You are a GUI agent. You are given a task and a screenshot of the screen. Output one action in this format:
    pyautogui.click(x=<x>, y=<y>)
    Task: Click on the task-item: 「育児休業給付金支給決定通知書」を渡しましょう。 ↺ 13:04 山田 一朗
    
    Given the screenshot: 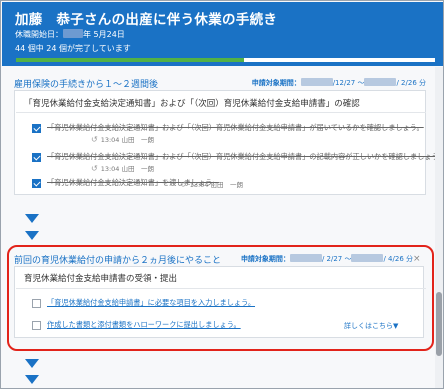 What is the action you would take?
    pyautogui.click(x=227, y=189)
    